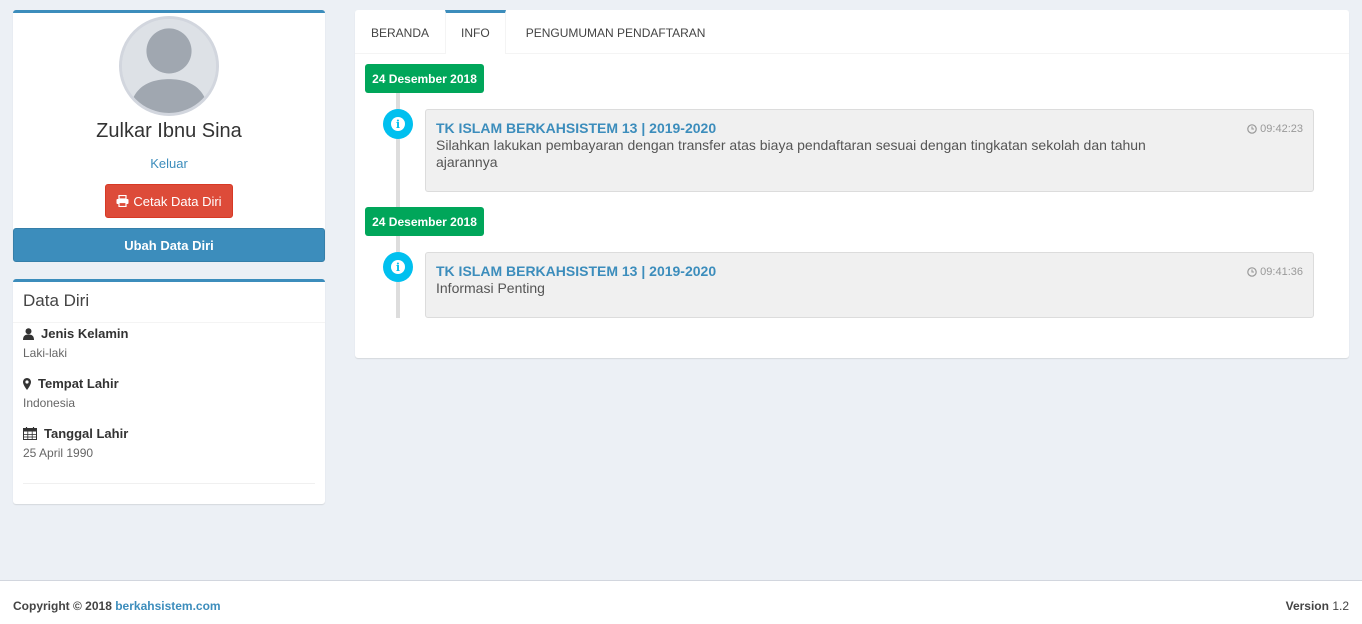 The width and height of the screenshot is (1362, 624). I want to click on avatar, so click(169, 66).